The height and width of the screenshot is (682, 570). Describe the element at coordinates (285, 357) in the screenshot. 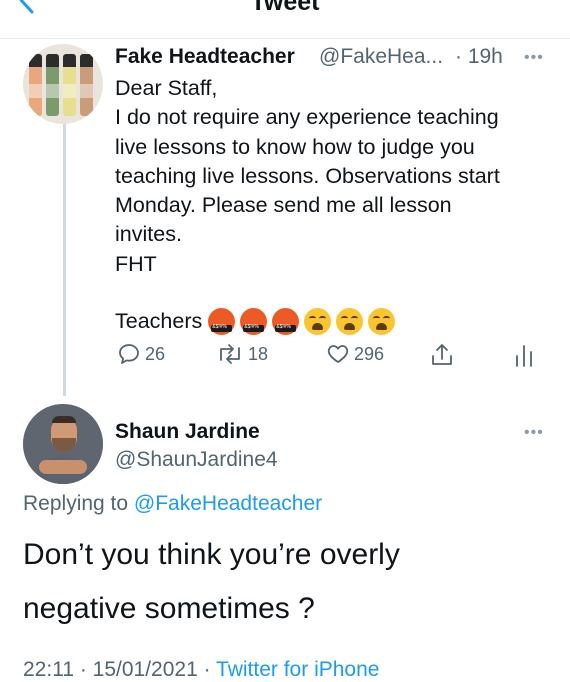

I see `tweet-actions: 26 18 296` at that location.